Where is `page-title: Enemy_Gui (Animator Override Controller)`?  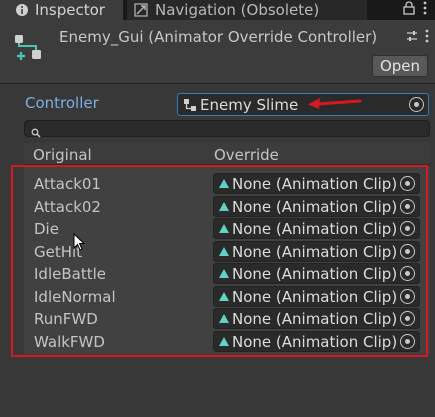 page-title: Enemy_Gui (Animator Override Controller) is located at coordinates (218, 37).